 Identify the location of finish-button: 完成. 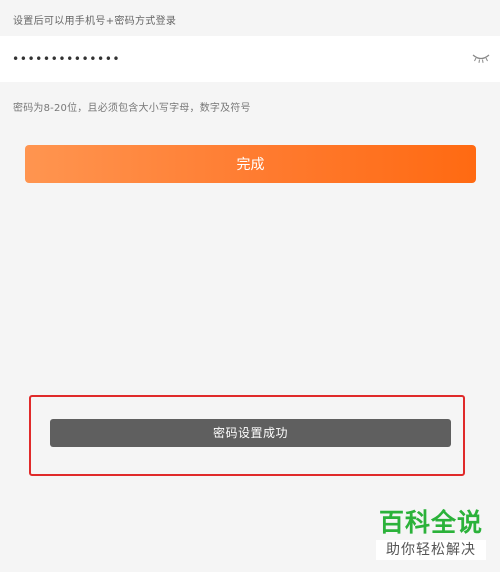
(250, 164).